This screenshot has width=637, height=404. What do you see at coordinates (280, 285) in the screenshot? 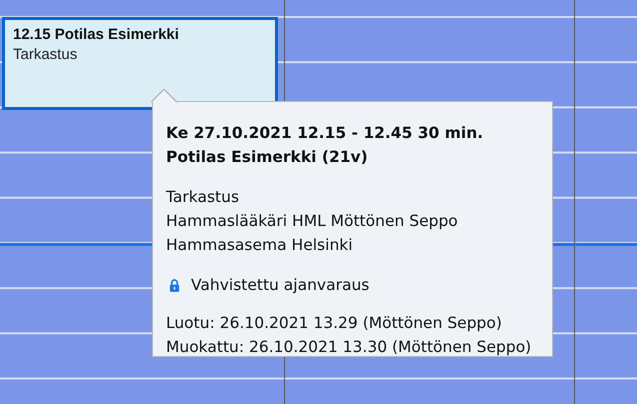
I see `status-text: Vahvistettu ajanvaraus` at bounding box center [280, 285].